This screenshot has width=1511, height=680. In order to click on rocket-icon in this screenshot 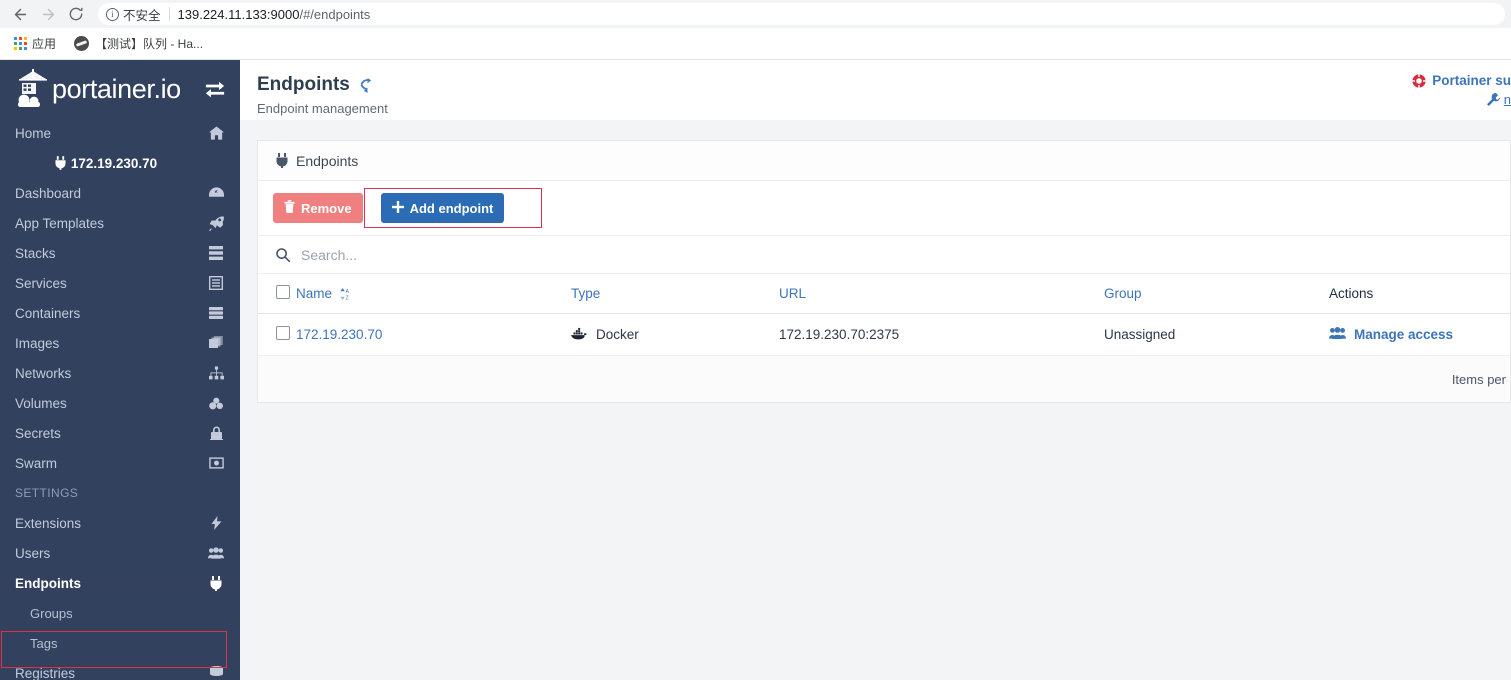, I will do `click(216, 223)`.